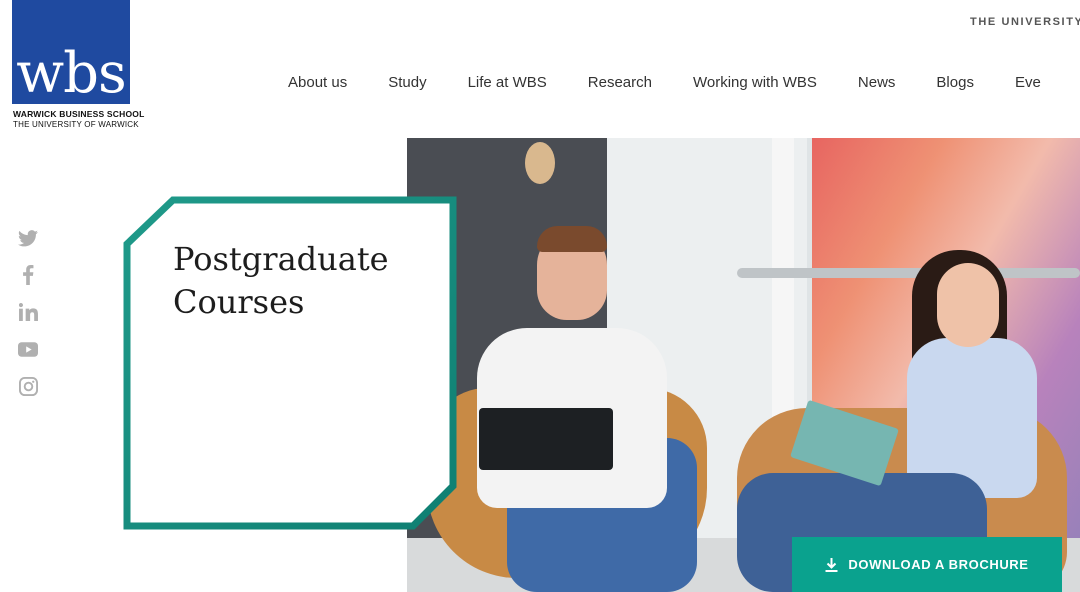 This screenshot has height=592, width=1080. What do you see at coordinates (71, 73) in the screenshot?
I see `logo-wordmark: wbs` at bounding box center [71, 73].